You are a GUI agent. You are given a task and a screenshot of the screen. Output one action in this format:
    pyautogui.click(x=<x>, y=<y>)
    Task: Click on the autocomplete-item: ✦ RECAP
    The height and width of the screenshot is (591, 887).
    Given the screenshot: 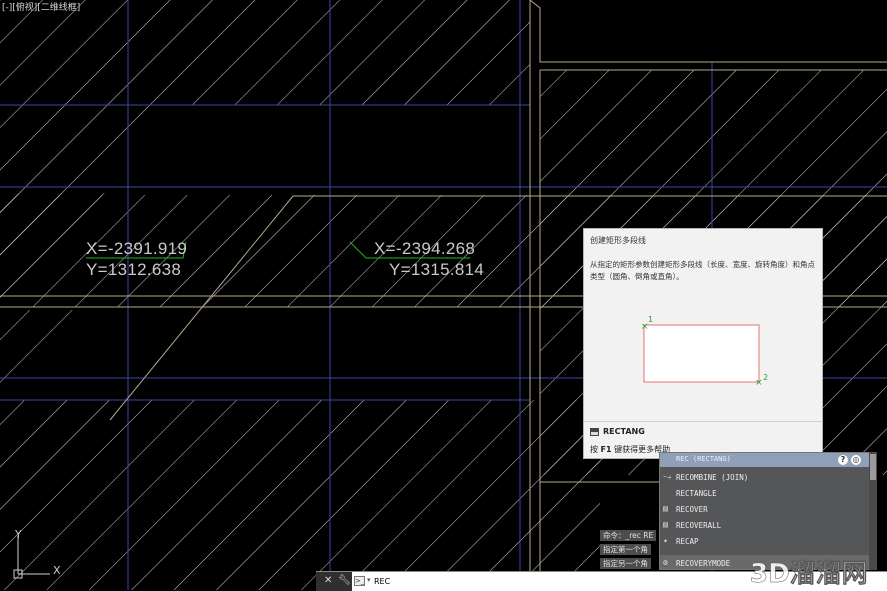 What is the action you would take?
    pyautogui.click(x=768, y=541)
    